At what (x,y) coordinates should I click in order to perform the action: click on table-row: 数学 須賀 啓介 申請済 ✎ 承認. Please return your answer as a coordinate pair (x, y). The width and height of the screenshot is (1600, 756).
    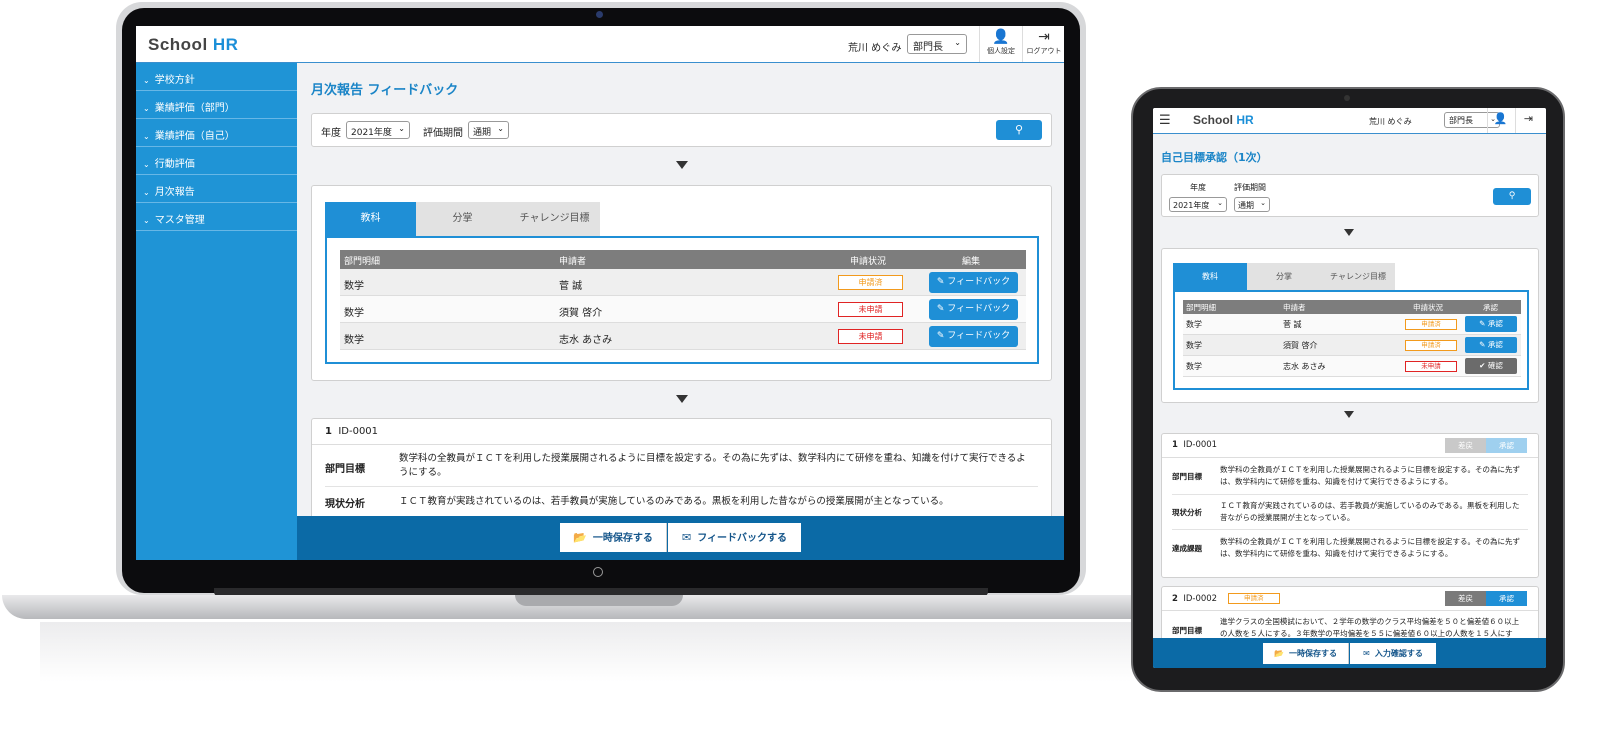
    Looking at the image, I should click on (1352, 345).